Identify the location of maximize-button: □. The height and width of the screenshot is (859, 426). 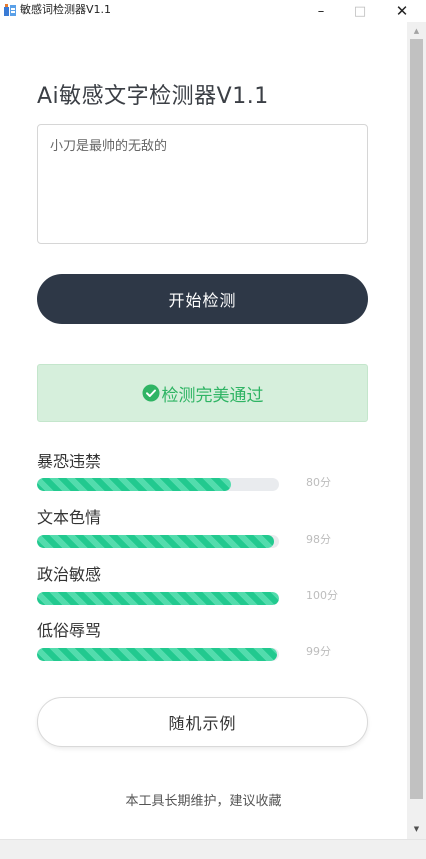
(360, 11).